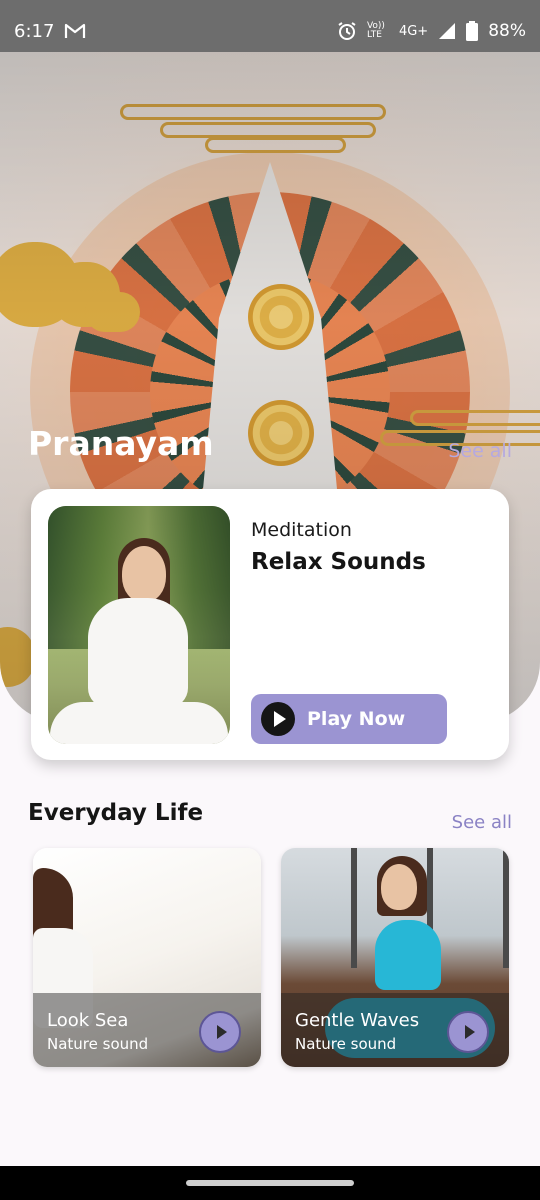 The width and height of the screenshot is (540, 1200). Describe the element at coordinates (408, 955) in the screenshot. I see `person-top` at that location.